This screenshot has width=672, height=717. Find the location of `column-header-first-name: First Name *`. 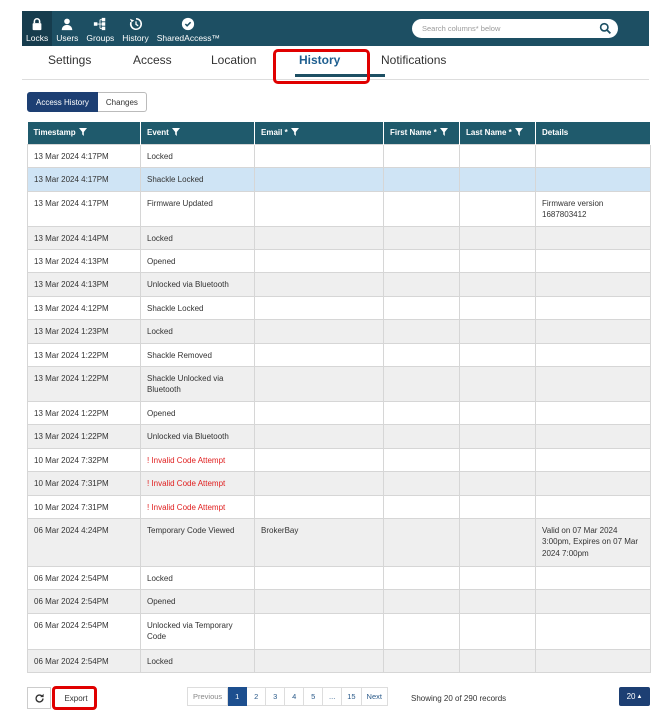

column-header-first-name: First Name * is located at coordinates (421, 133).